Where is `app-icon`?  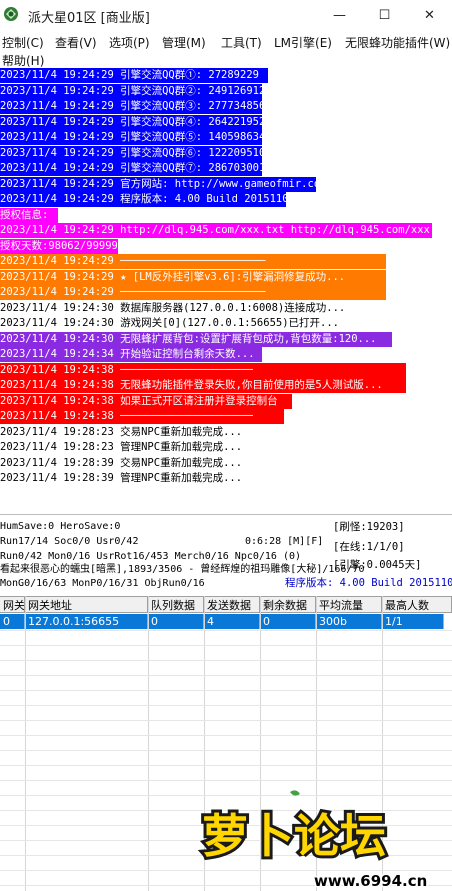 app-icon is located at coordinates (11, 14).